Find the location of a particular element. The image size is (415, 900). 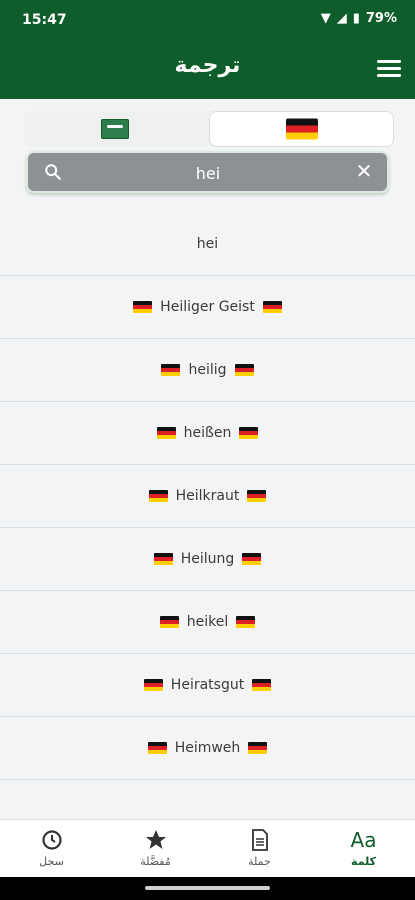

list-item: heikel is located at coordinates (207, 622).